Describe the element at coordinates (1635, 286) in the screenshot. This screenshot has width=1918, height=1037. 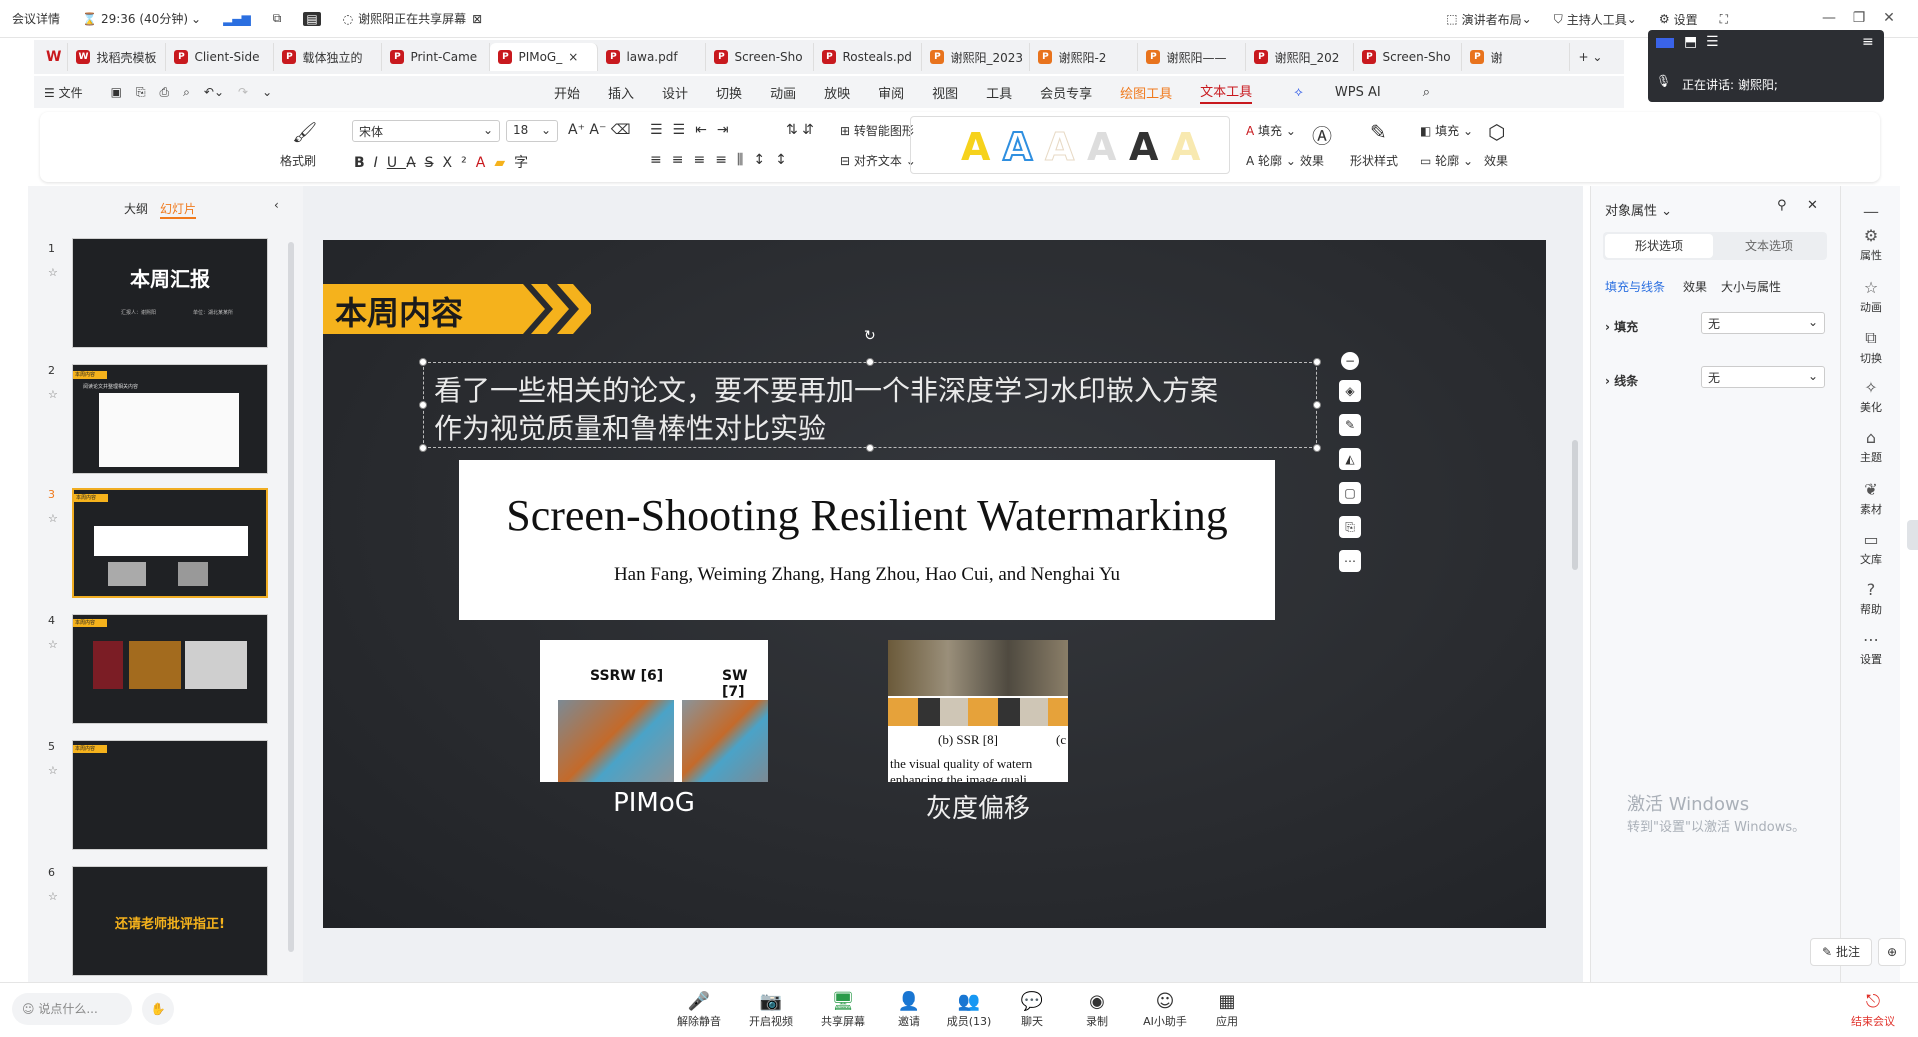
I see `subtab-fill-line: 填充与线条` at that location.